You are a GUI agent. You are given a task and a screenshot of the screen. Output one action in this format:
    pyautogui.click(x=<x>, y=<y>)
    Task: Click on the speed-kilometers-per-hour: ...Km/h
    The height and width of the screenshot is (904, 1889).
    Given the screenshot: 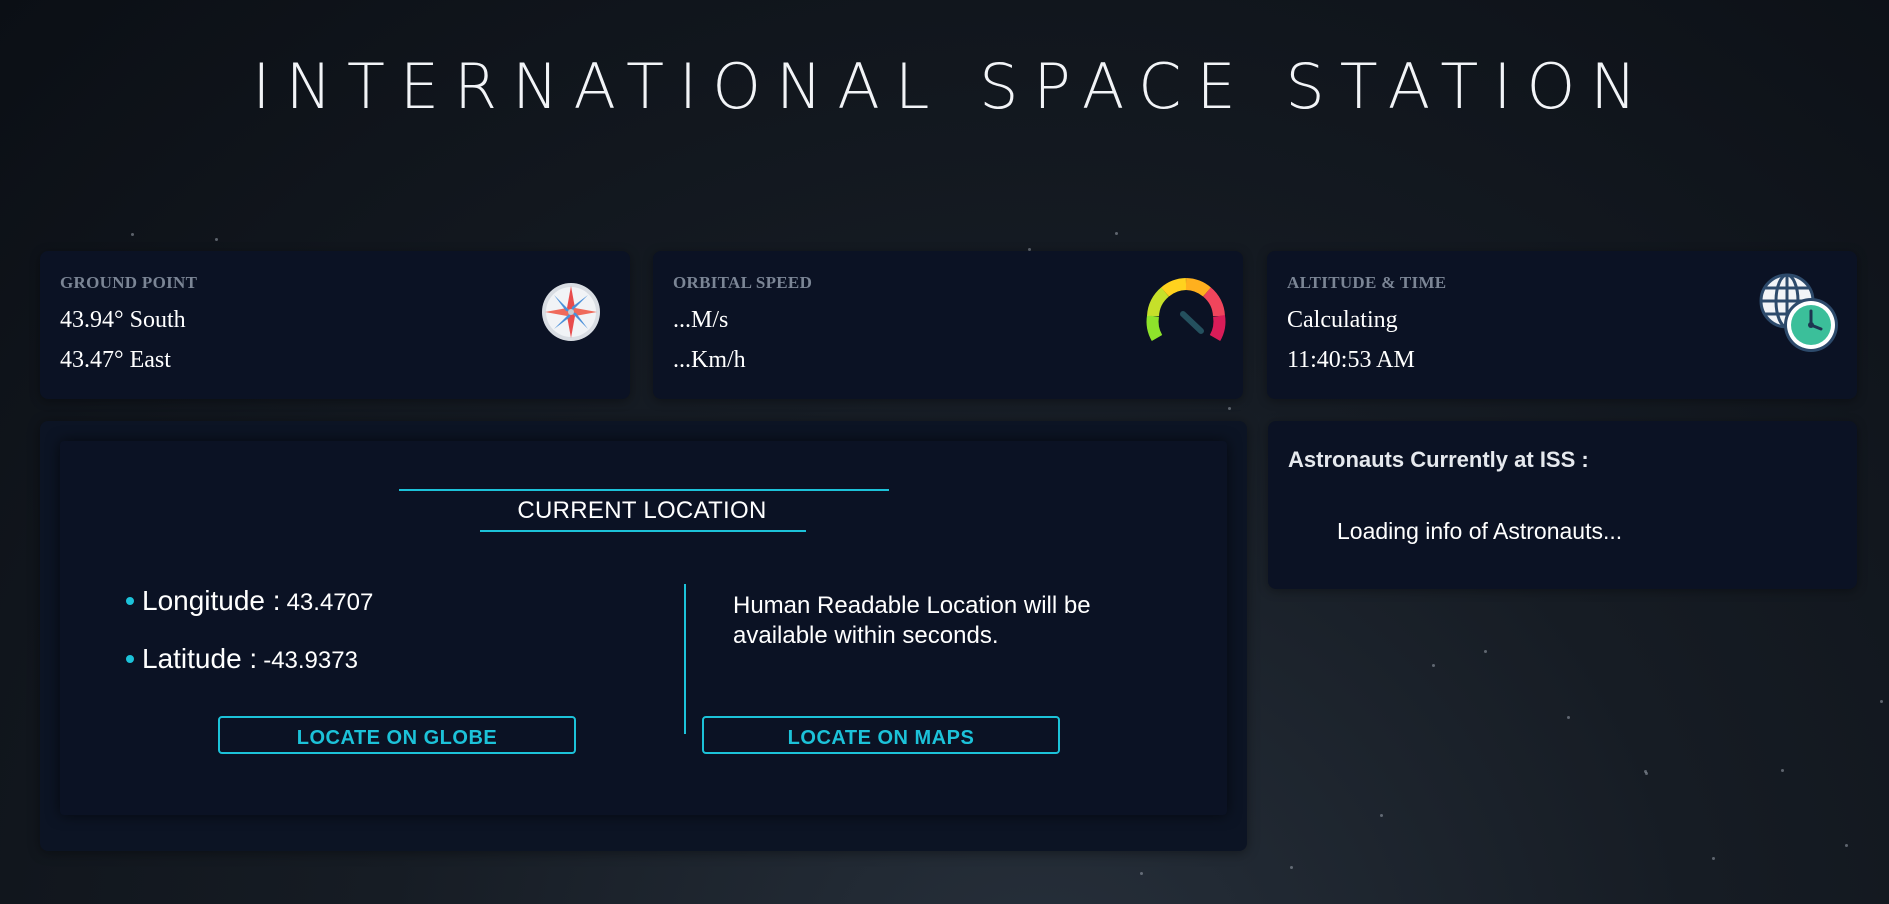 What is the action you would take?
    pyautogui.click(x=709, y=360)
    